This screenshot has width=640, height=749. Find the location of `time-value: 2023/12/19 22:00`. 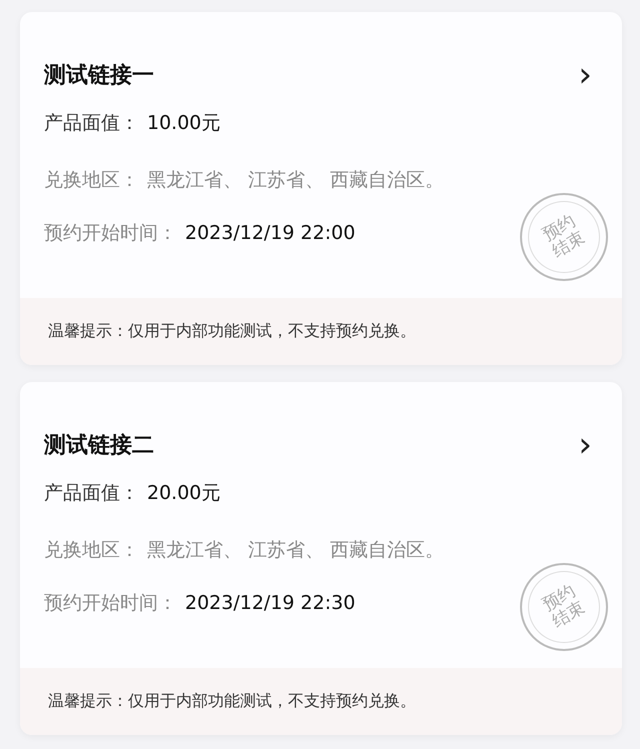

time-value: 2023/12/19 22:00 is located at coordinates (270, 233).